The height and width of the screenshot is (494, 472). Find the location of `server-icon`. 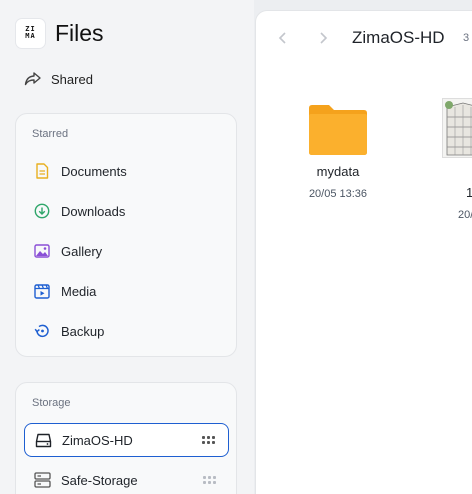

server-icon is located at coordinates (42, 480).